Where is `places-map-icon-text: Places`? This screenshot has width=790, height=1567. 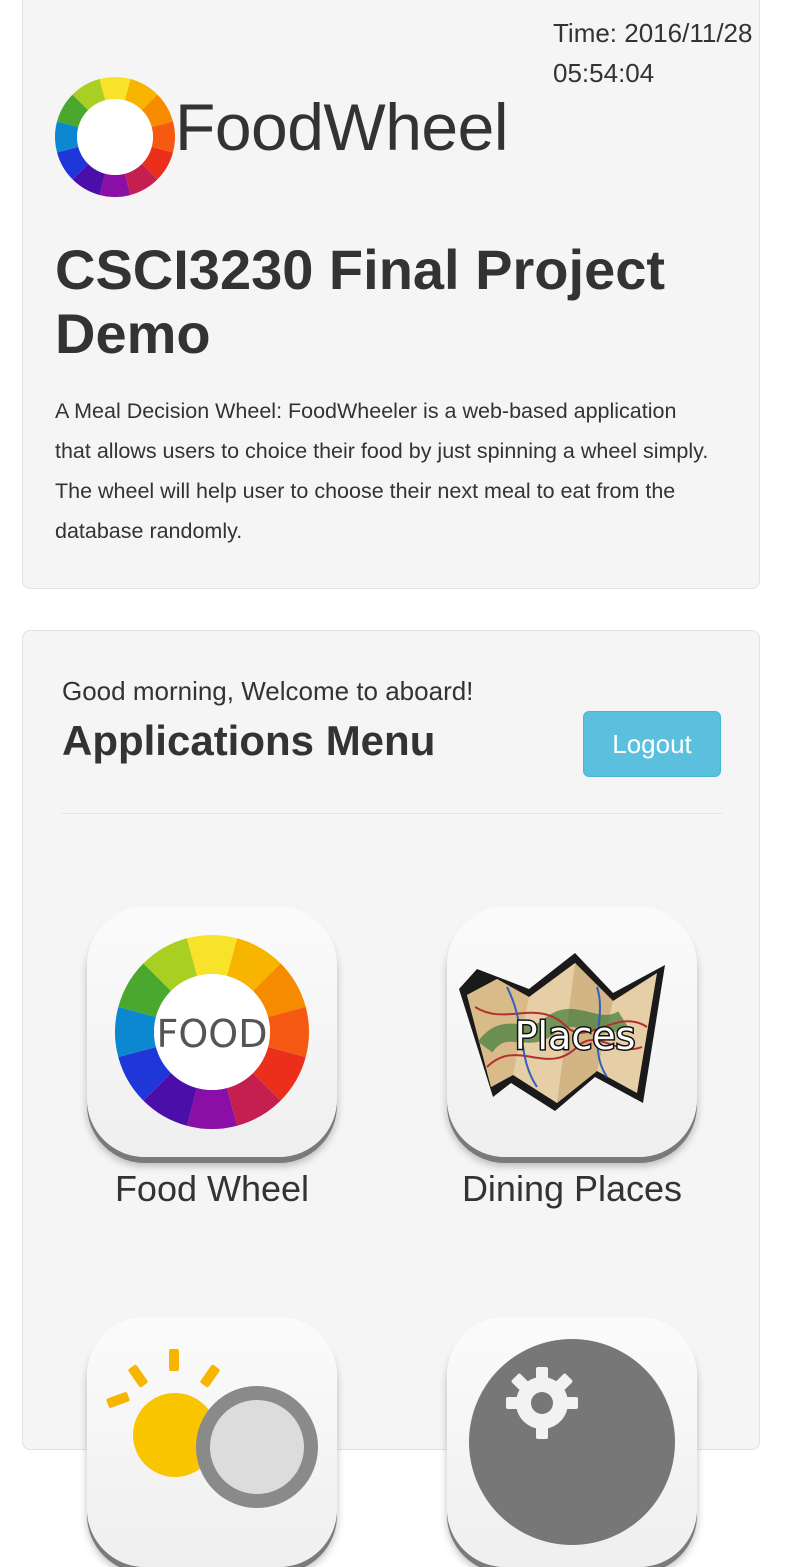
places-map-icon-text: Places is located at coordinates (575, 1036).